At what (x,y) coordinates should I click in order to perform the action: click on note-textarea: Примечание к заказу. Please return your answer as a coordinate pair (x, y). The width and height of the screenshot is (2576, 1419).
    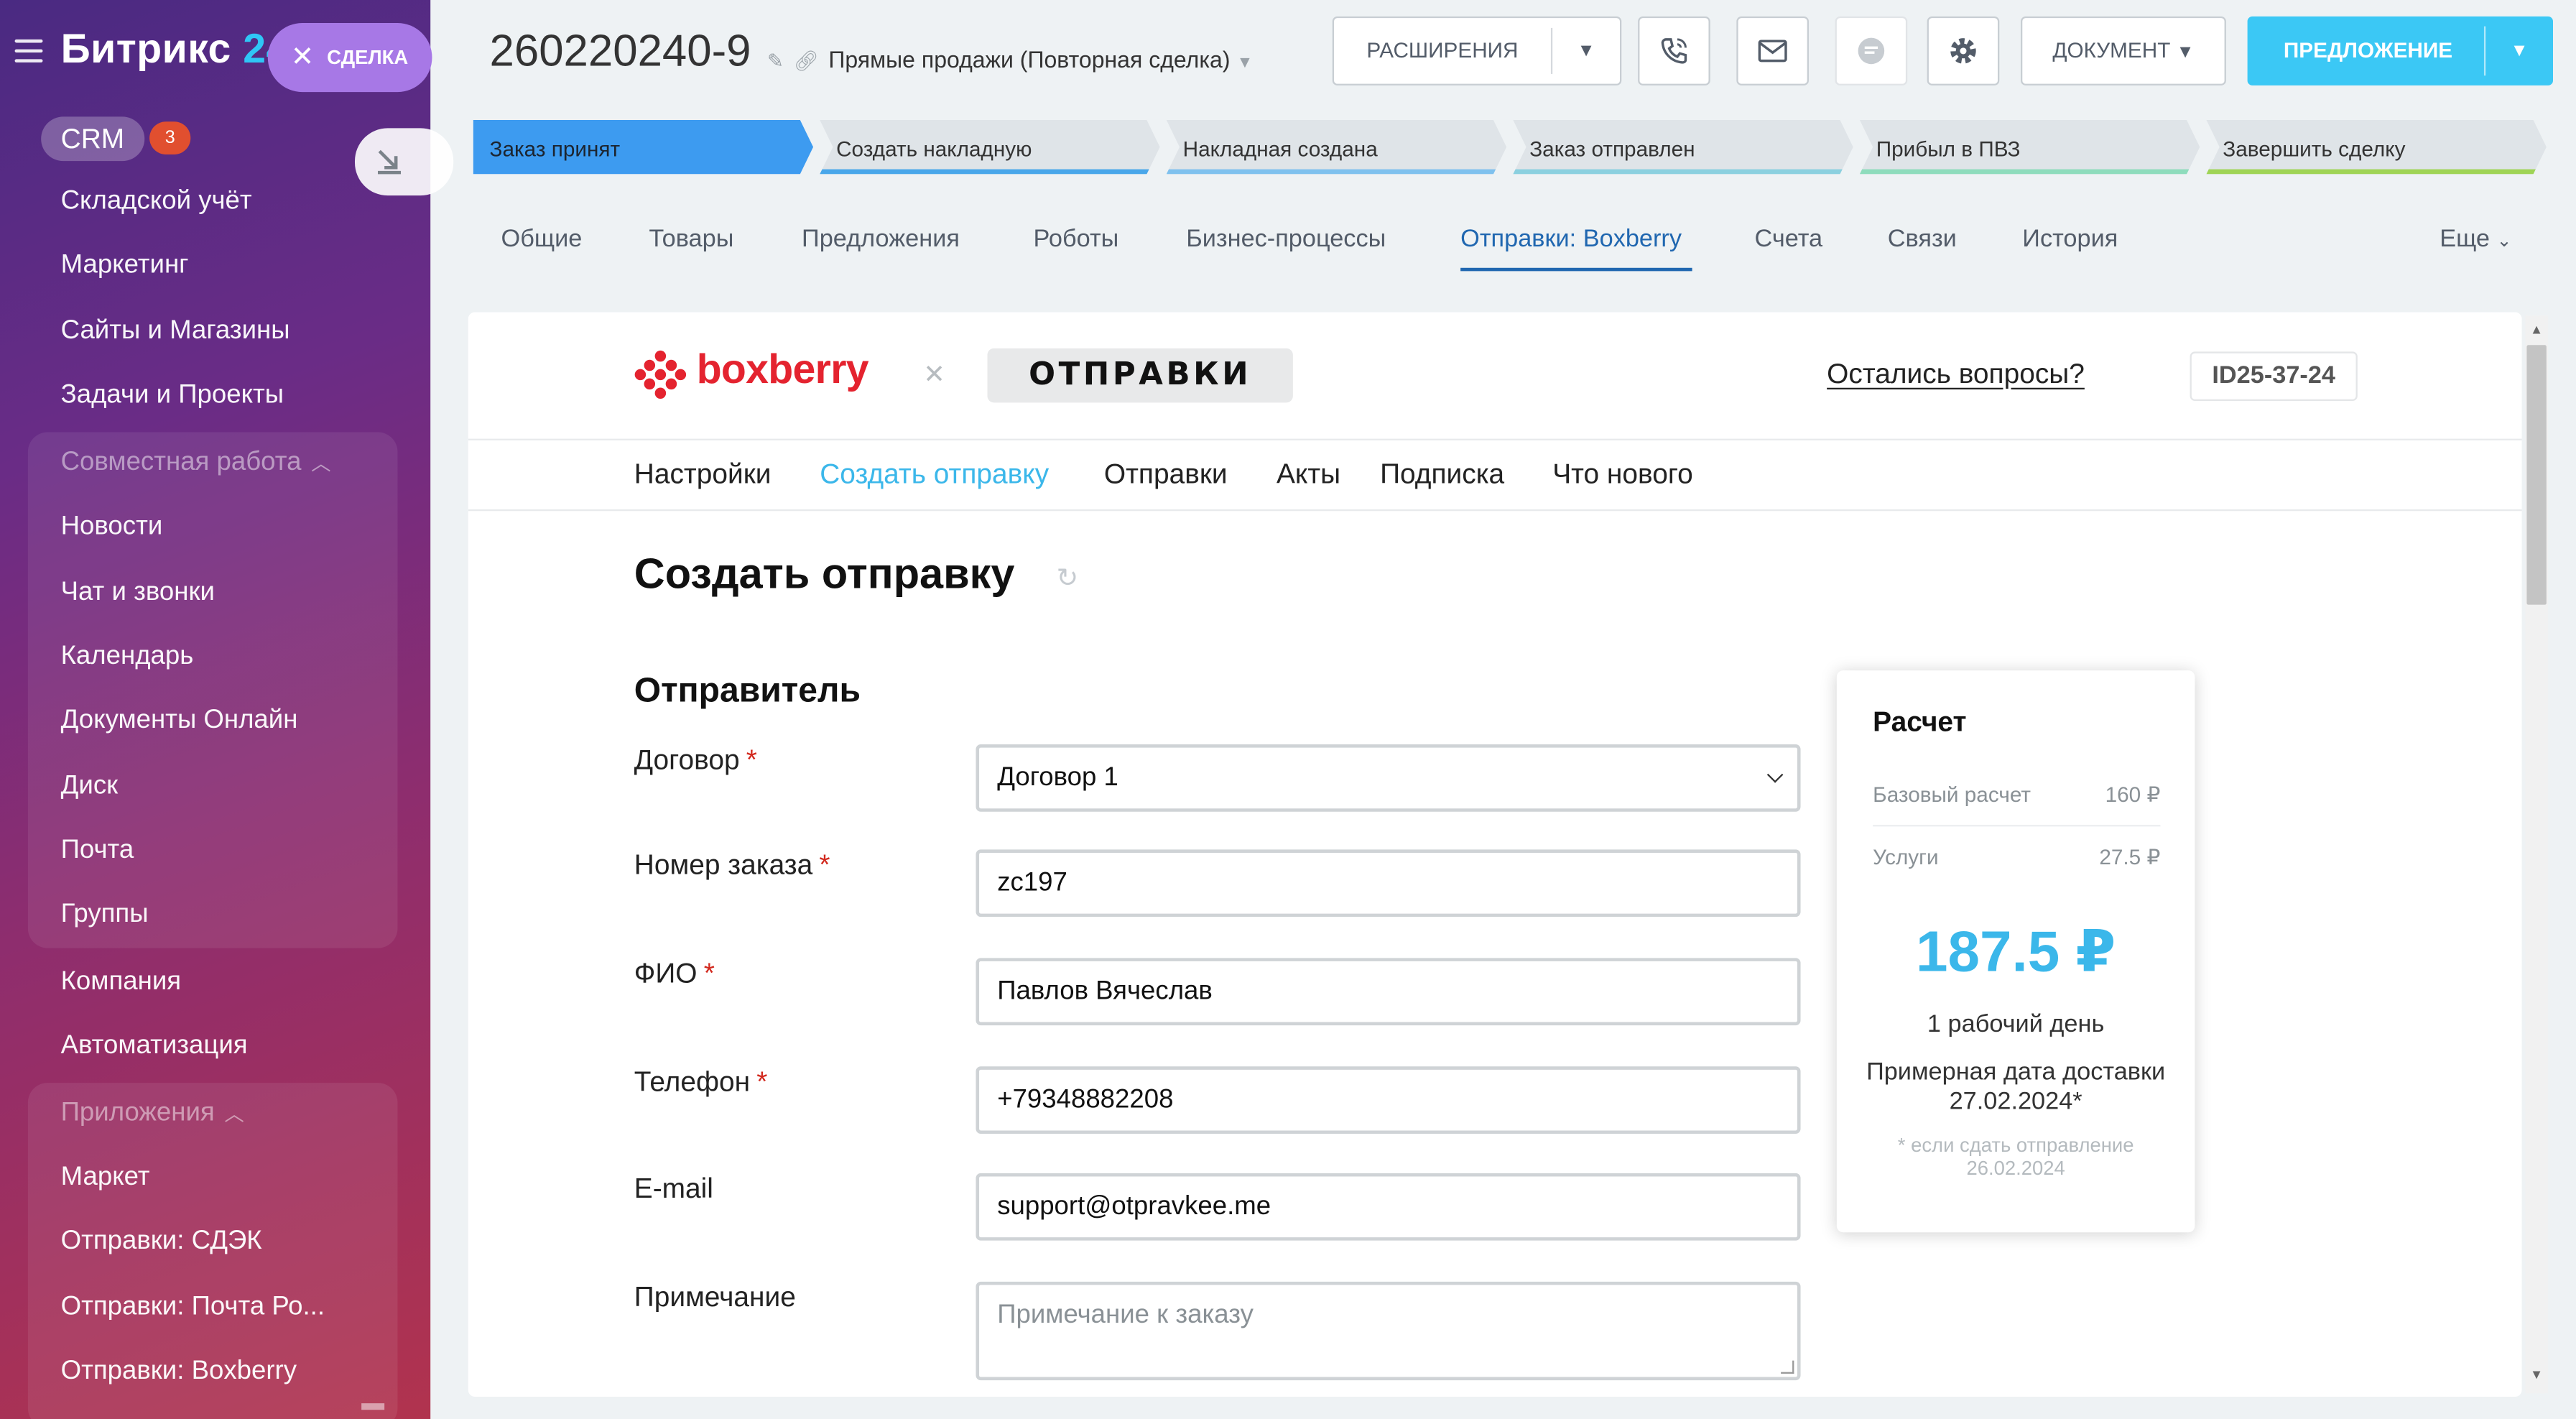
    Looking at the image, I should click on (1388, 1331).